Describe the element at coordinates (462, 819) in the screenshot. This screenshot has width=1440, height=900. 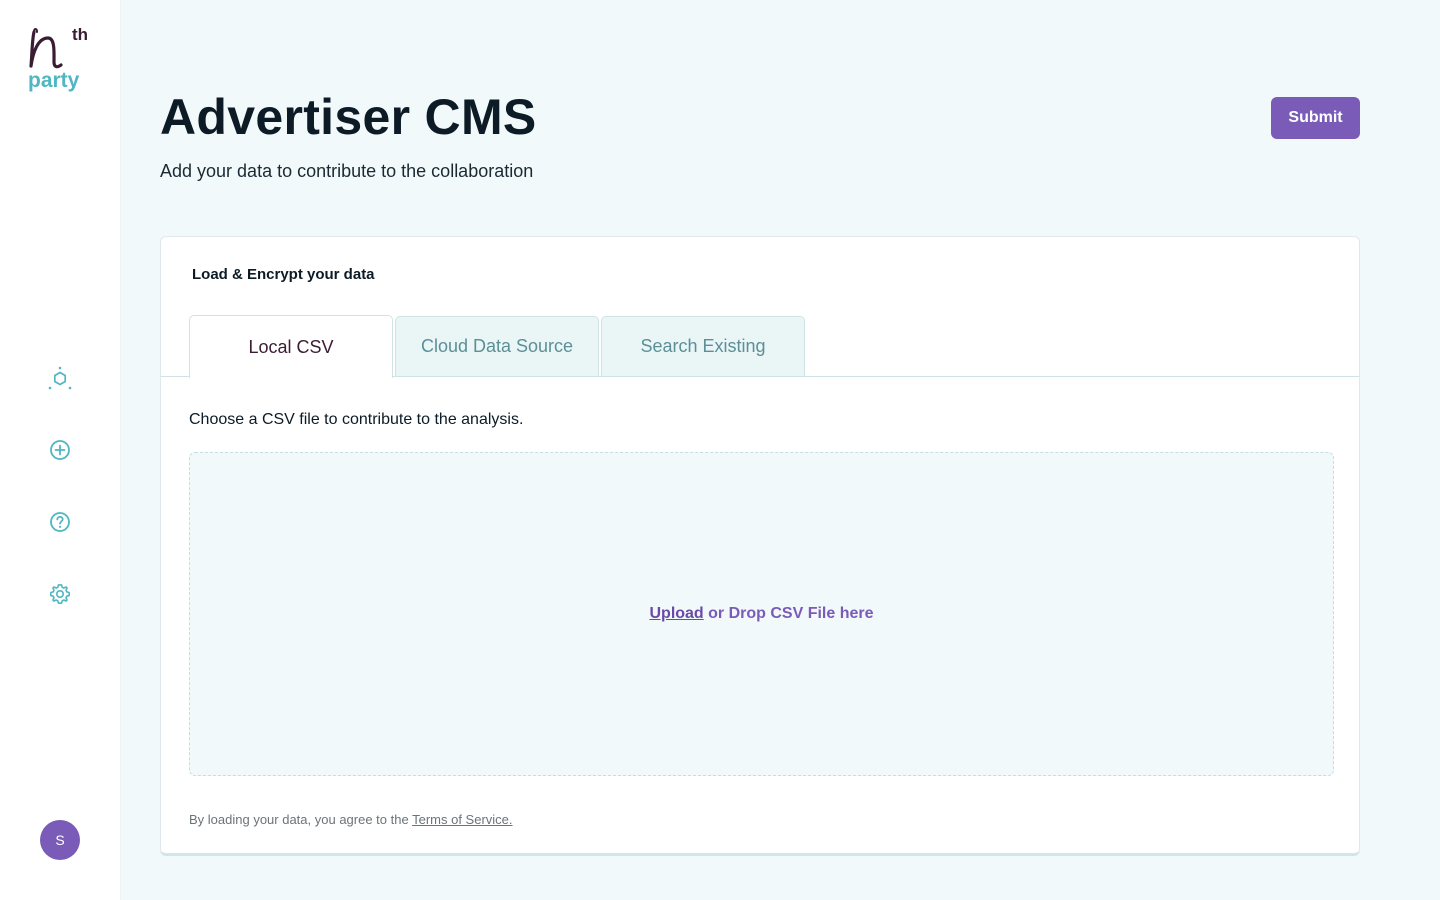
I see `terms-of-service-link: Terms of Service.` at that location.